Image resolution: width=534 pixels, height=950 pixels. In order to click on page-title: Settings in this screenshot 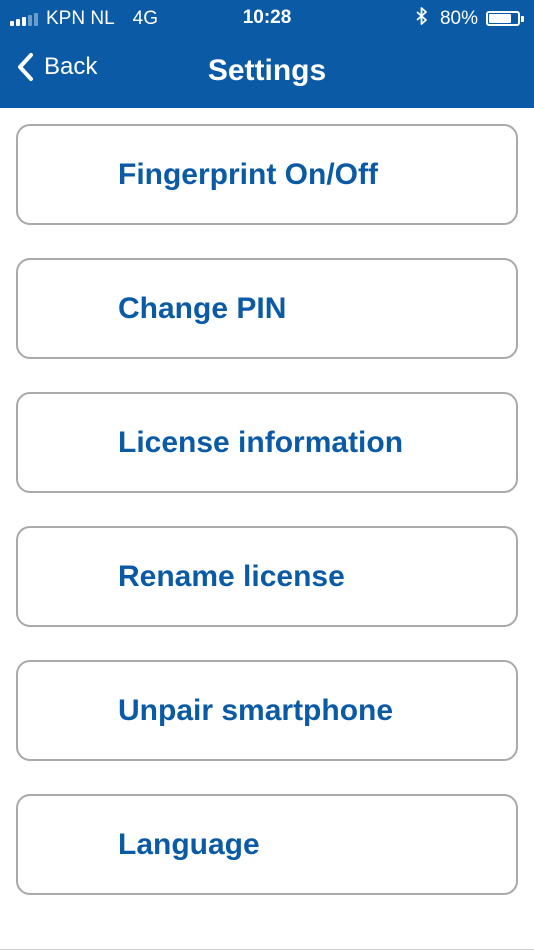, I will do `click(267, 70)`.